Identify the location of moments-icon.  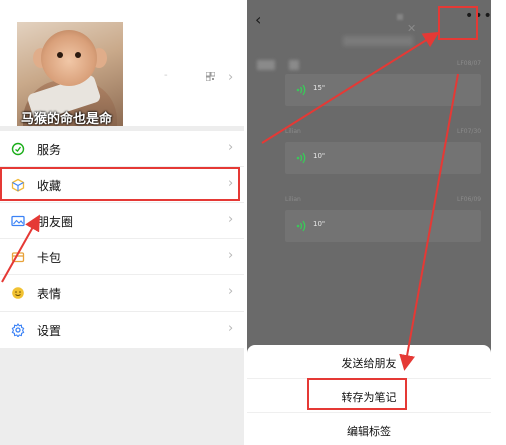
(18, 221).